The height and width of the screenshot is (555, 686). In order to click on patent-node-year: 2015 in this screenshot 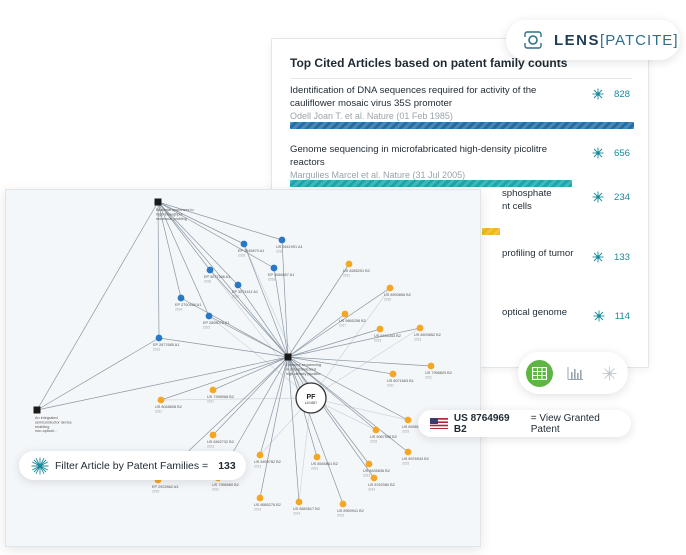, I will do `click(387, 300)`.